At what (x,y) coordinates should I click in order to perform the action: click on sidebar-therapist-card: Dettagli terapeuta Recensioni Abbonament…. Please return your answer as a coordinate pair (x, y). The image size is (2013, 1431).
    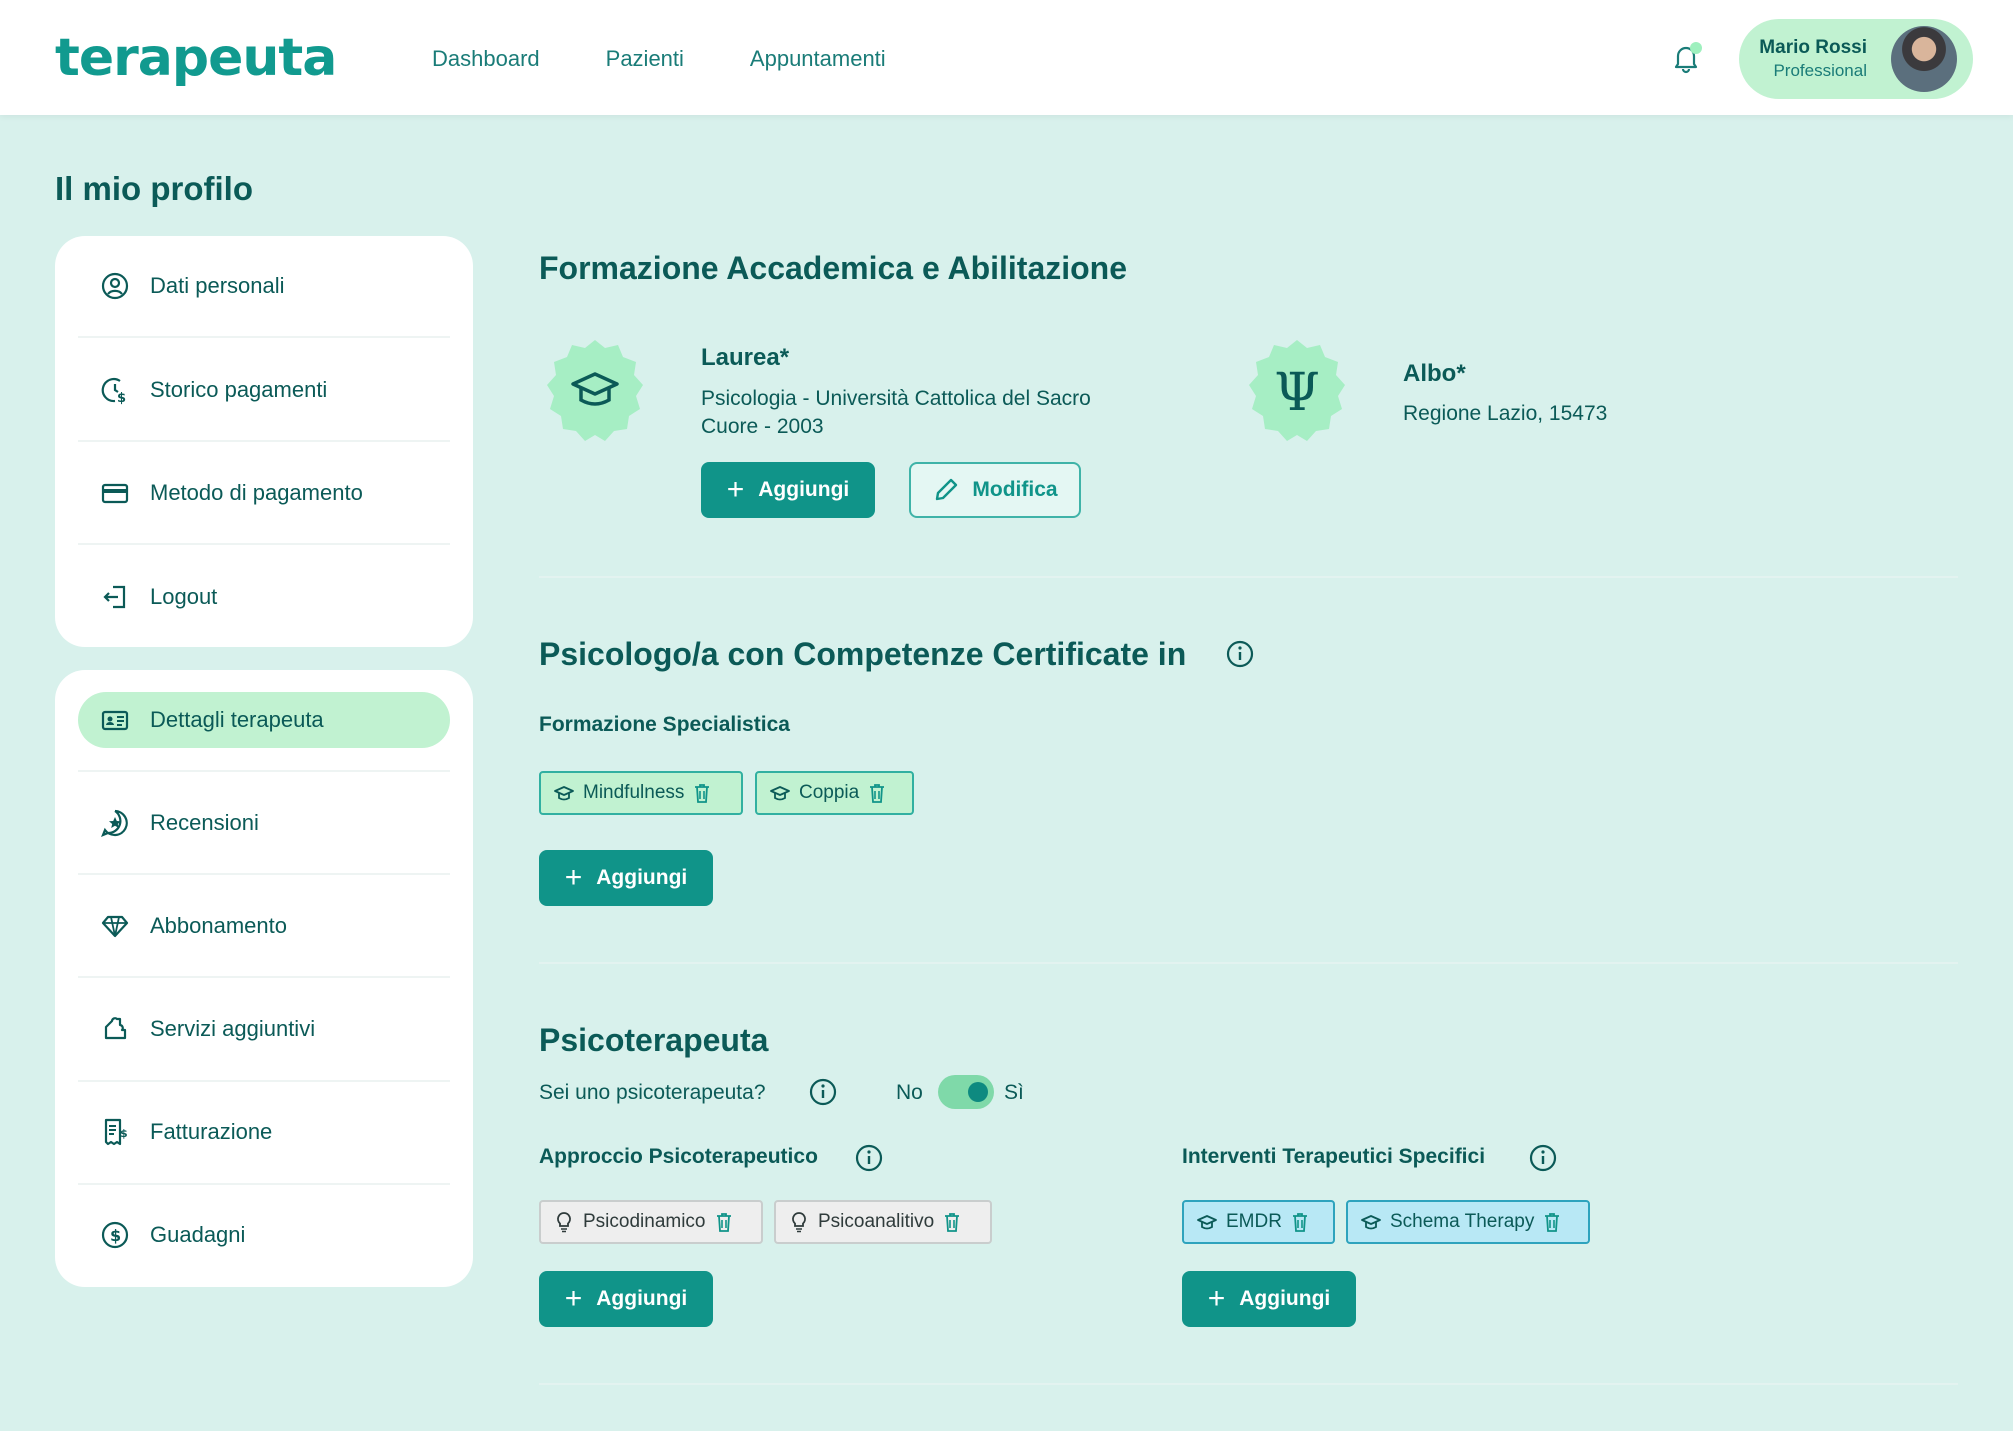
    Looking at the image, I should click on (264, 978).